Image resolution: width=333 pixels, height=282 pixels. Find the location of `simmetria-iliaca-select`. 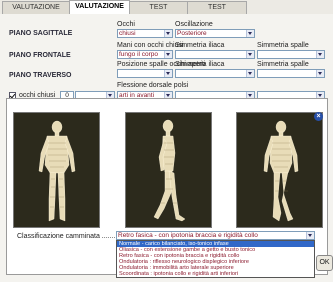

simmetria-iliaca-select is located at coordinates (215, 54).